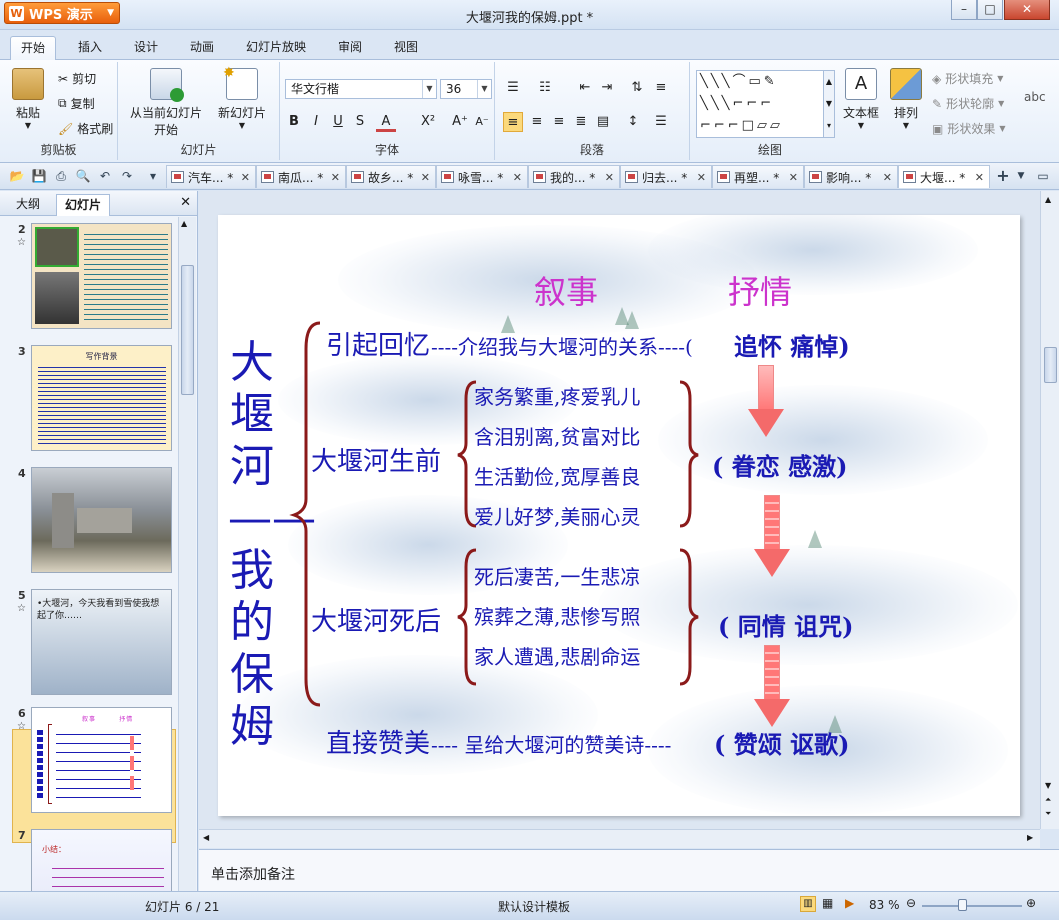  What do you see at coordinates (101, 760) in the screenshot?
I see `thumbnail-slide-6: 叙事 抒情` at bounding box center [101, 760].